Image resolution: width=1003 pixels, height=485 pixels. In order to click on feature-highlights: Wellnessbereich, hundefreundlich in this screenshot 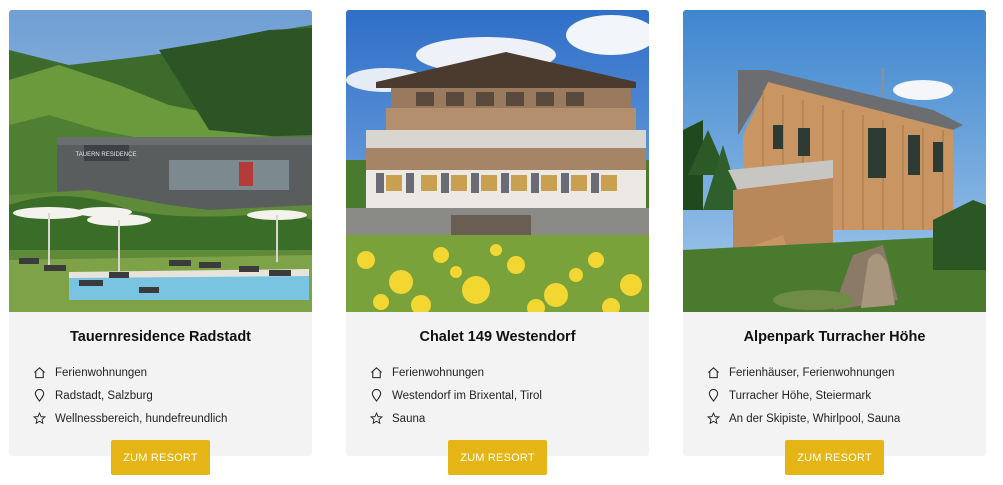, I will do `click(167, 418)`.